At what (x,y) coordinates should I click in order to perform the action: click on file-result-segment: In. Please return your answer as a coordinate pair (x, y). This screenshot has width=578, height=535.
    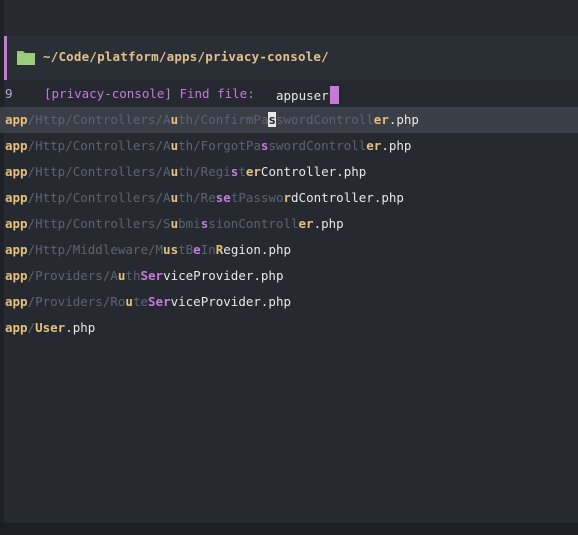
    Looking at the image, I should click on (208, 249).